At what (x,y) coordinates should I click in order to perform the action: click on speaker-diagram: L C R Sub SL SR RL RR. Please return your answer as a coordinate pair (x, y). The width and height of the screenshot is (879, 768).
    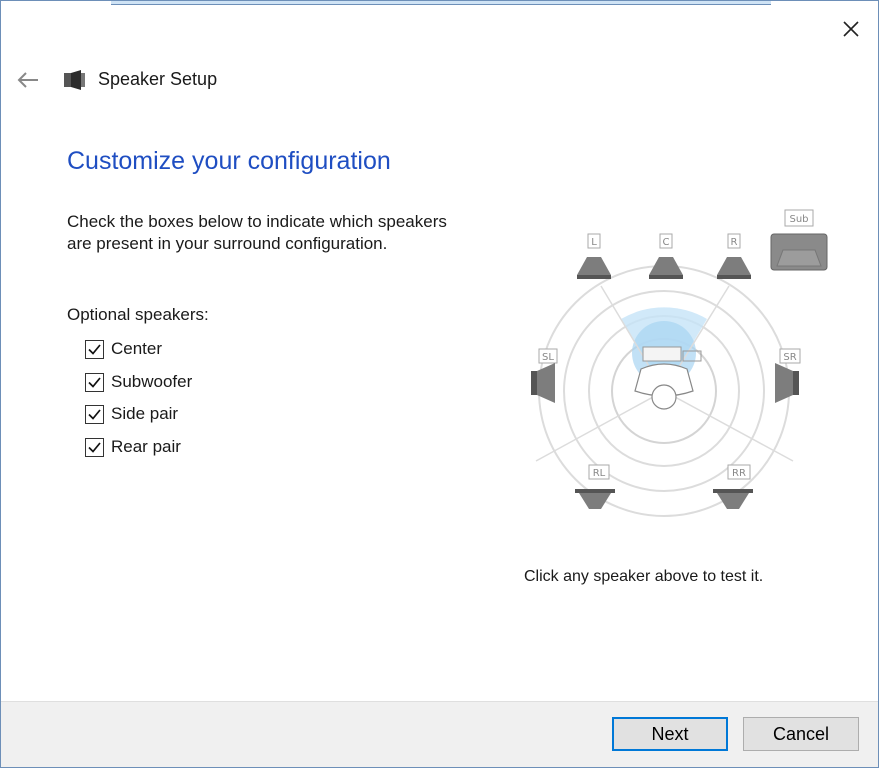
    Looking at the image, I should click on (679, 363).